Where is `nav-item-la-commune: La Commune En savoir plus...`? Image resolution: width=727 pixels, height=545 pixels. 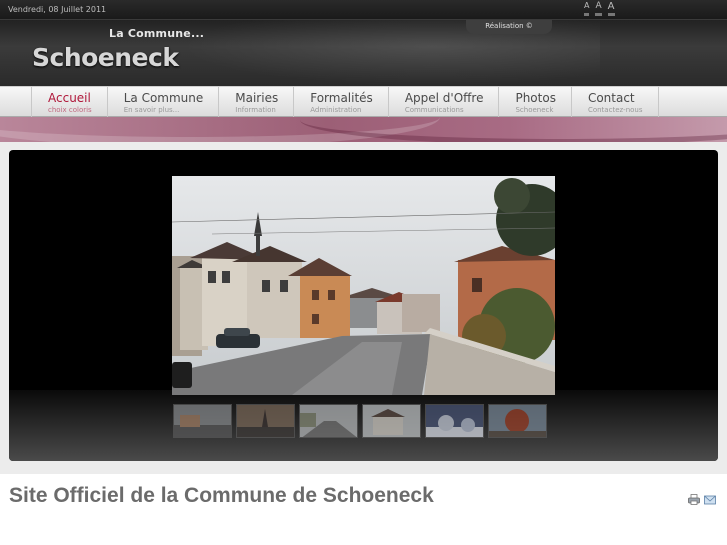 nav-item-la-commune: La Commune En savoir plus... is located at coordinates (164, 102).